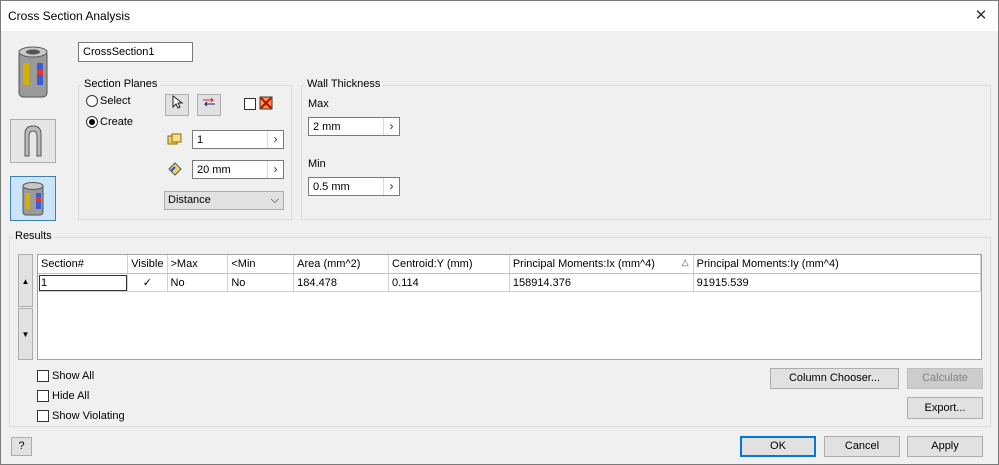 The width and height of the screenshot is (999, 465). I want to click on plane-distance-icon, so click(175, 170).